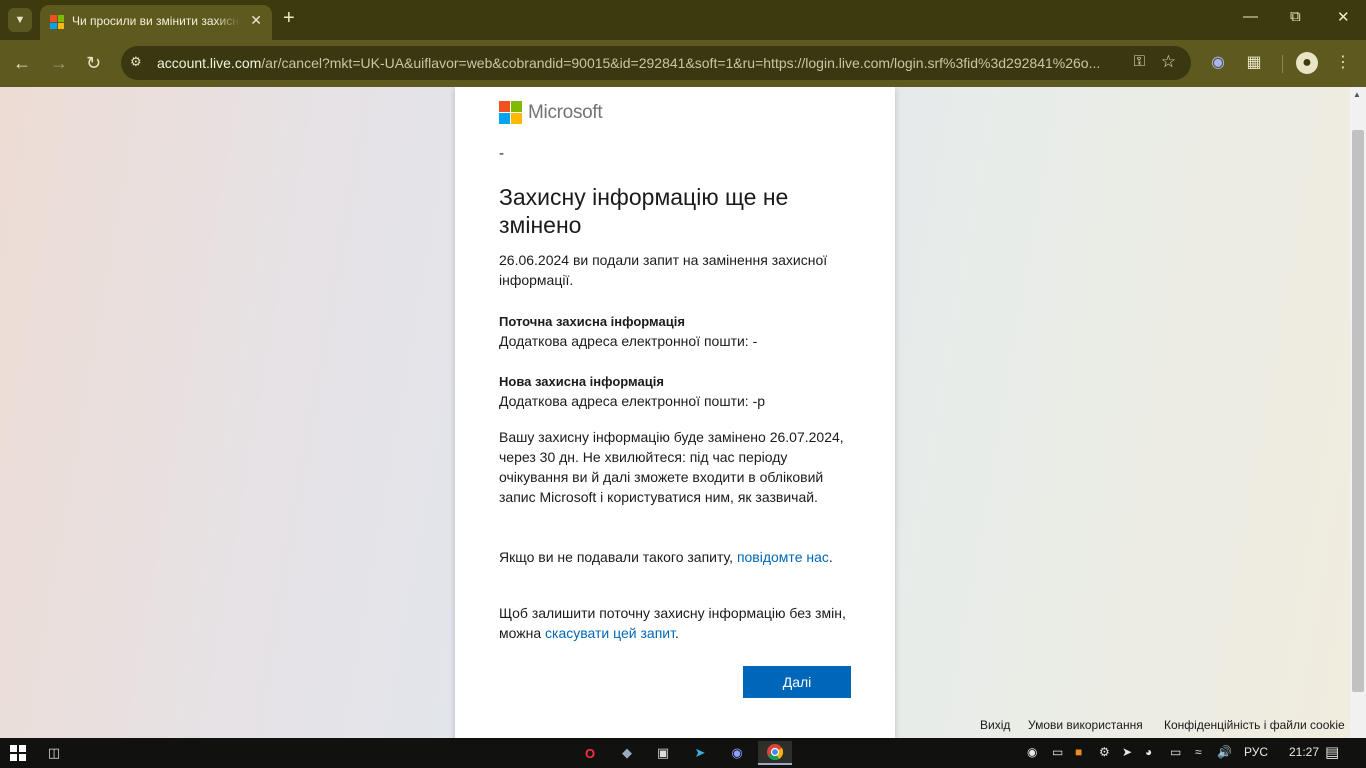 This screenshot has height=768, width=1366. Describe the element at coordinates (632, 401) in the screenshot. I see `new-info-value: Додаткова адреса електронної пошти: -р` at that location.